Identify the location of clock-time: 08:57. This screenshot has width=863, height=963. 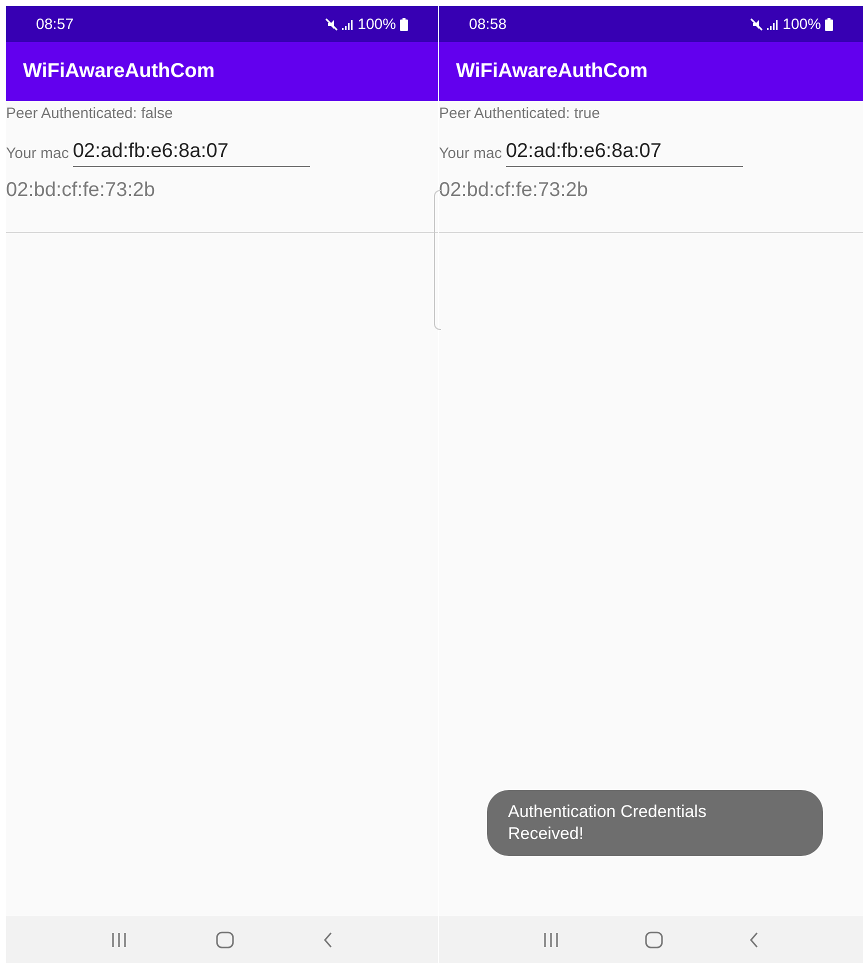
(55, 24).